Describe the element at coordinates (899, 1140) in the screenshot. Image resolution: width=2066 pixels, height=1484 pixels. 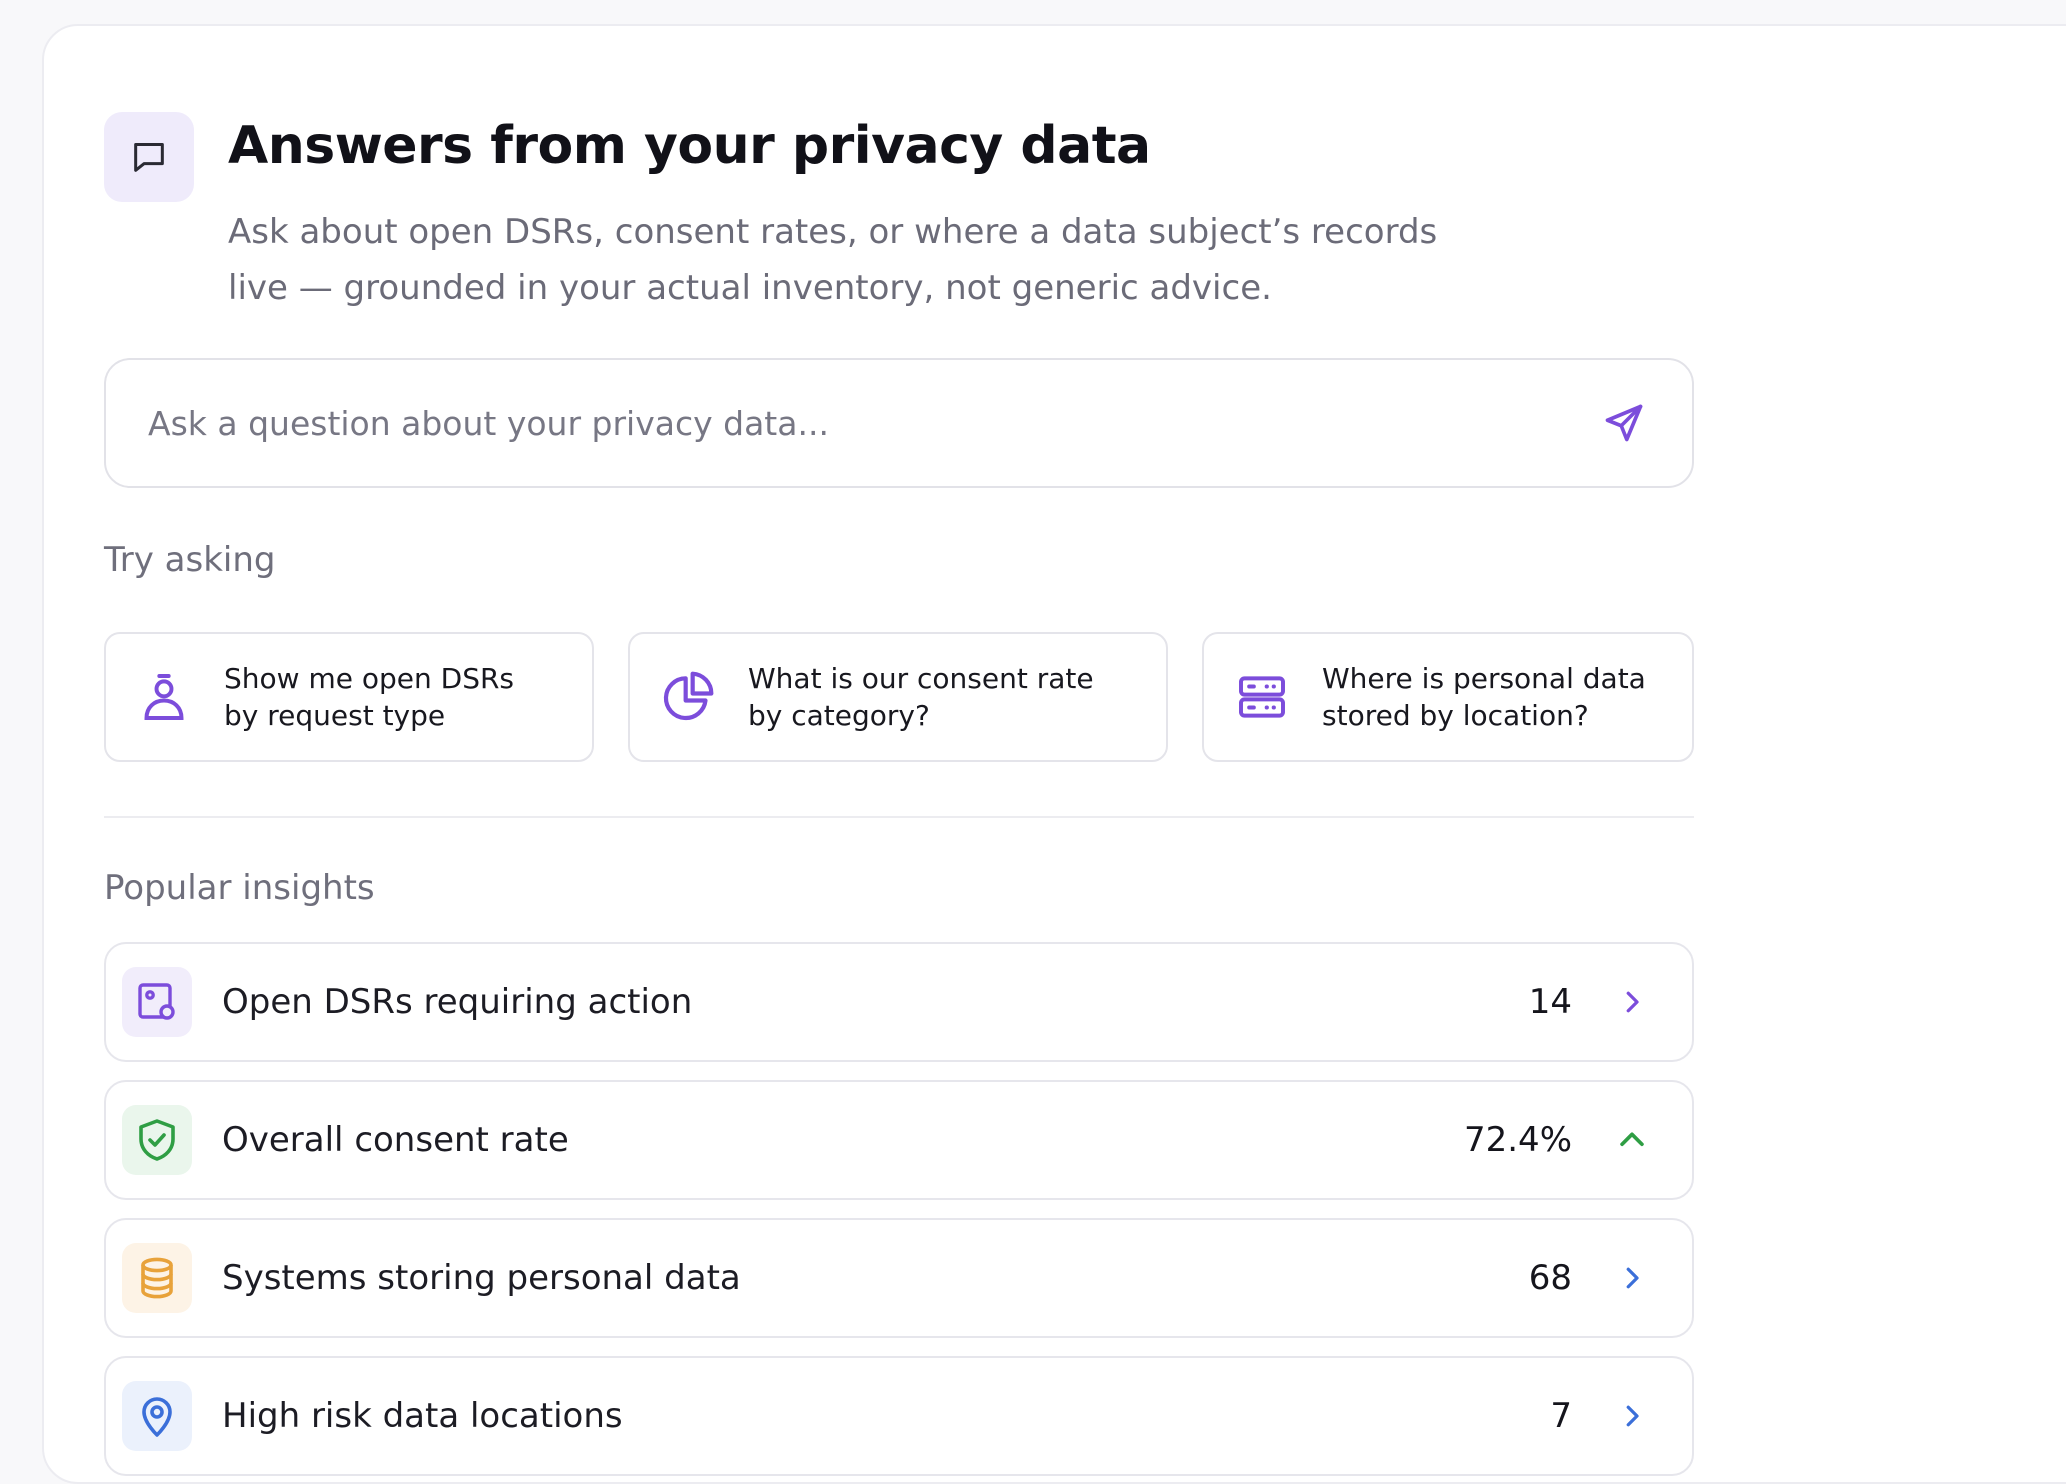
I see `insight-consent-rate: Overall consent rate 72.4%` at that location.